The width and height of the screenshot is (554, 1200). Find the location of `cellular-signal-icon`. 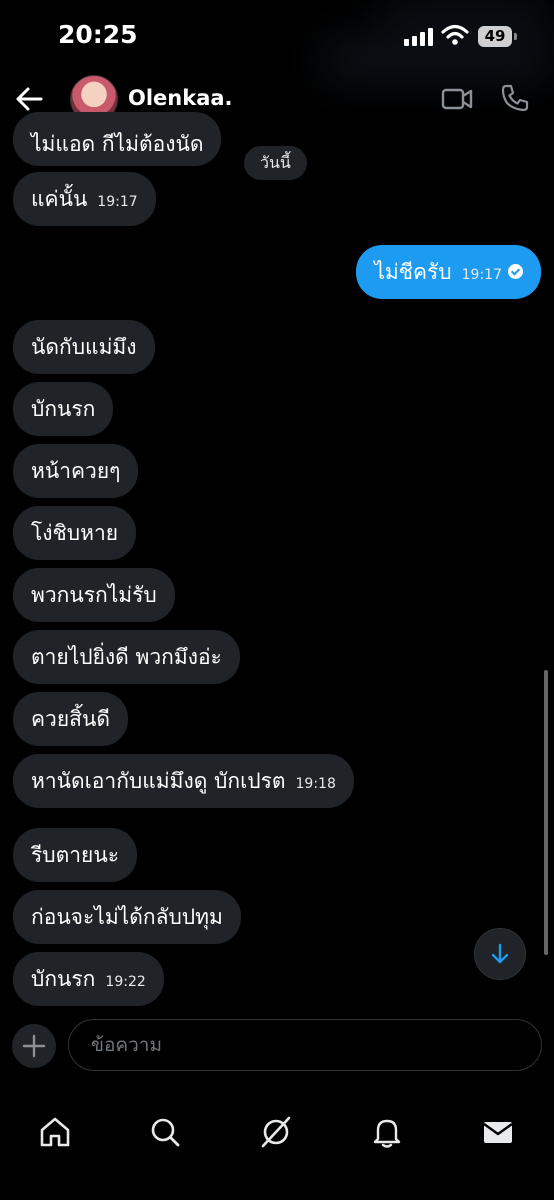

cellular-signal-icon is located at coordinates (419, 37).